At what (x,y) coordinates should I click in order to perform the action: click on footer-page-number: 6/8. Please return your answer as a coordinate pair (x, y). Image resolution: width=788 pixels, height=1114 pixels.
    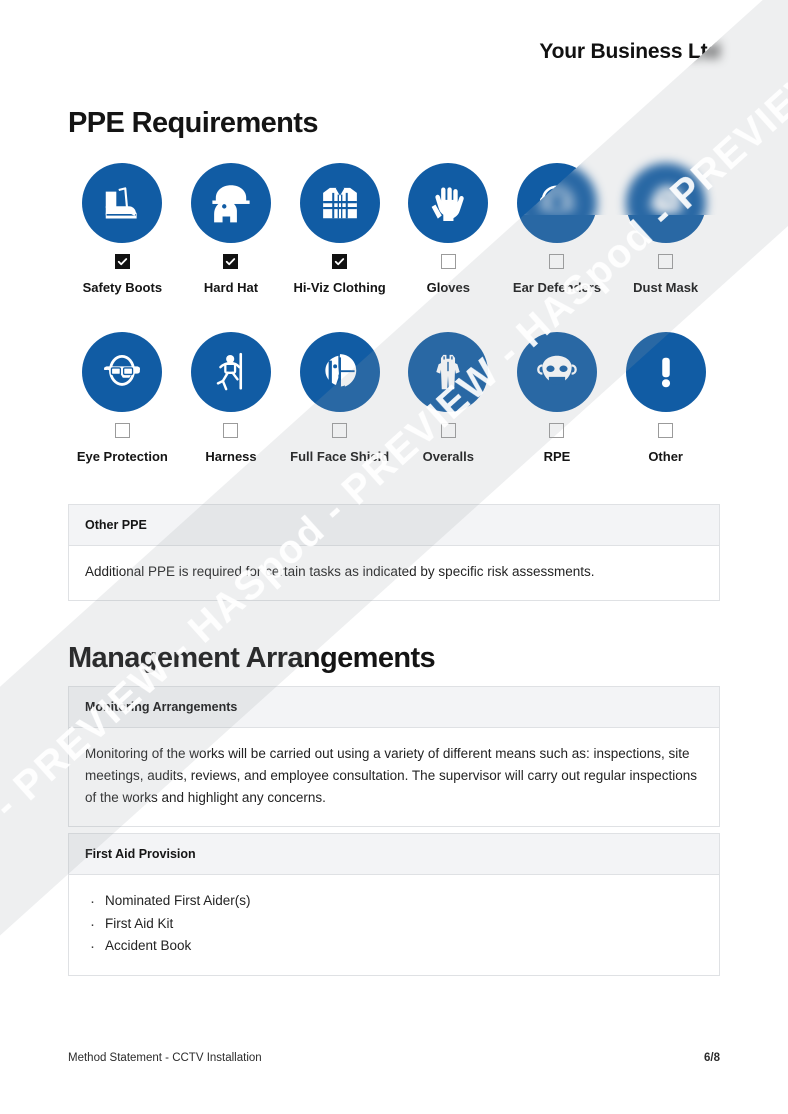
    Looking at the image, I should click on (712, 1058).